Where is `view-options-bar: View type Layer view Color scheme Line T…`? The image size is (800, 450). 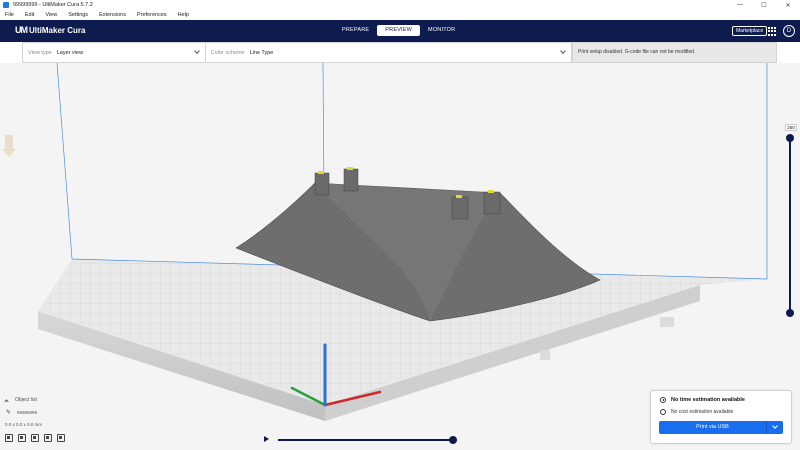
view-options-bar: View type Layer view Color scheme Line T… is located at coordinates (297, 52).